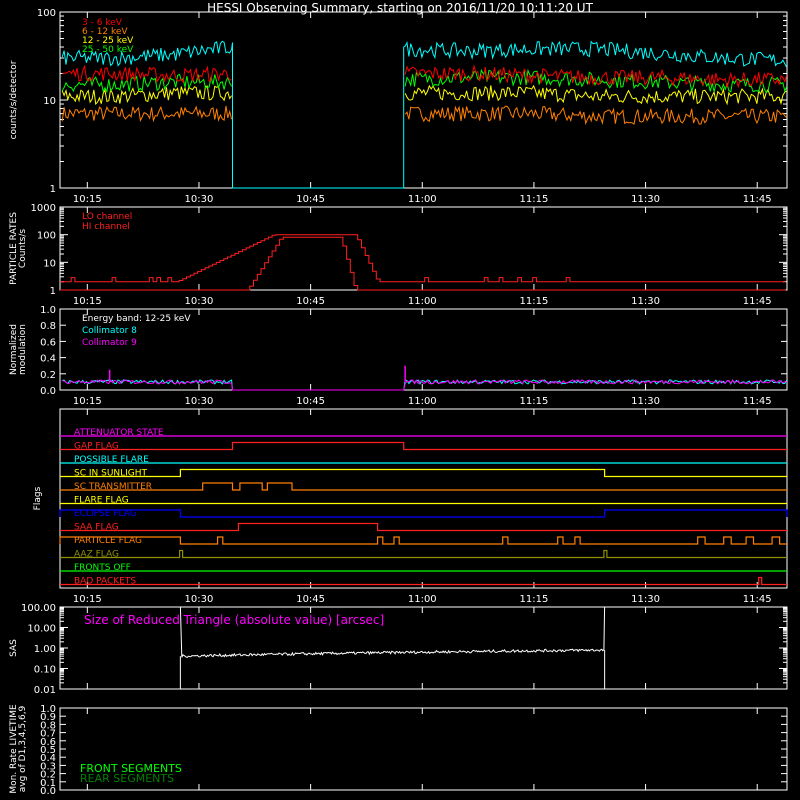 This screenshot has width=800, height=800. I want to click on sas-y-label: 1.00, so click(45, 649).